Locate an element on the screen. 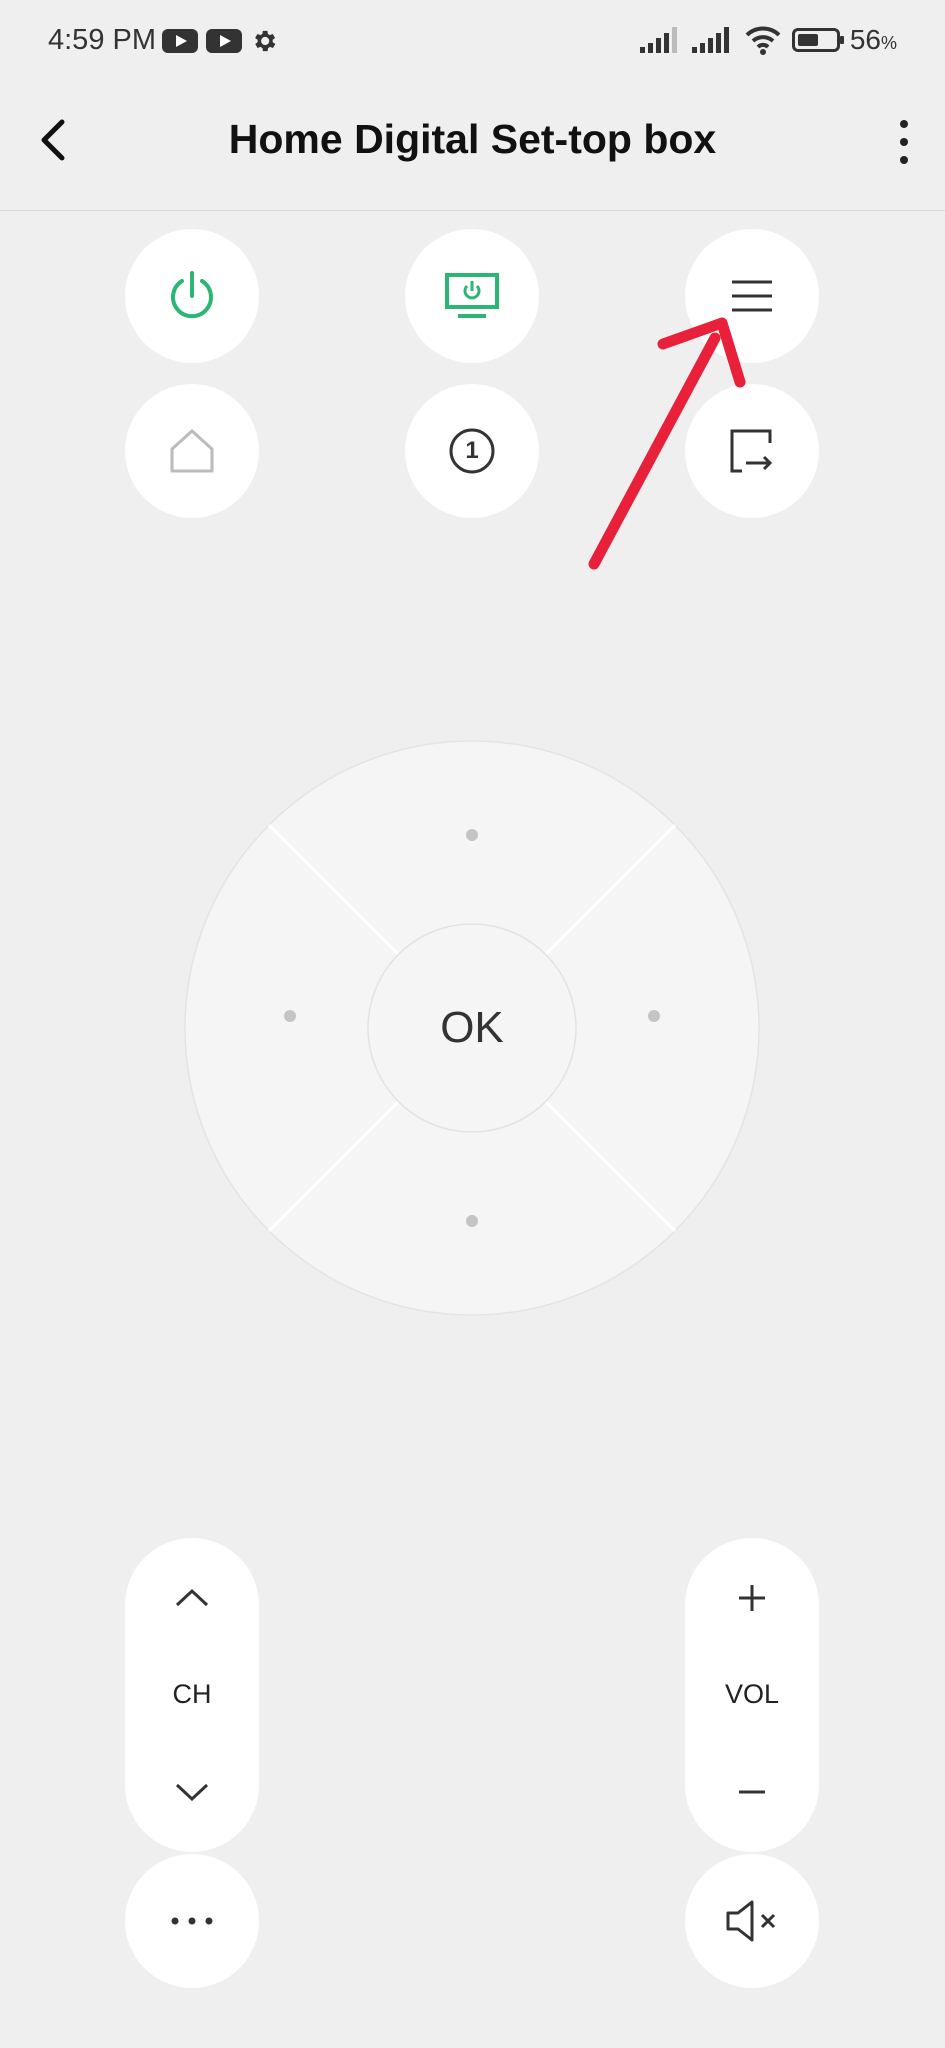 This screenshot has height=2048, width=945. chevron-up-icon is located at coordinates (192, 1597).